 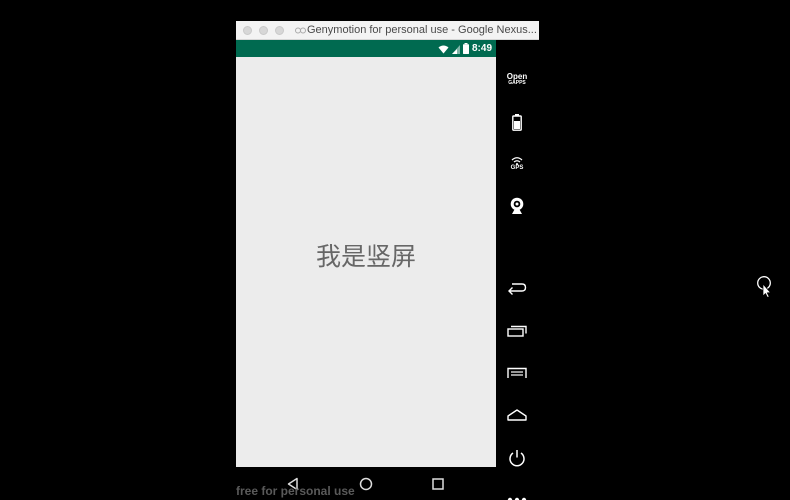 I want to click on back-icon, so click(x=517, y=289).